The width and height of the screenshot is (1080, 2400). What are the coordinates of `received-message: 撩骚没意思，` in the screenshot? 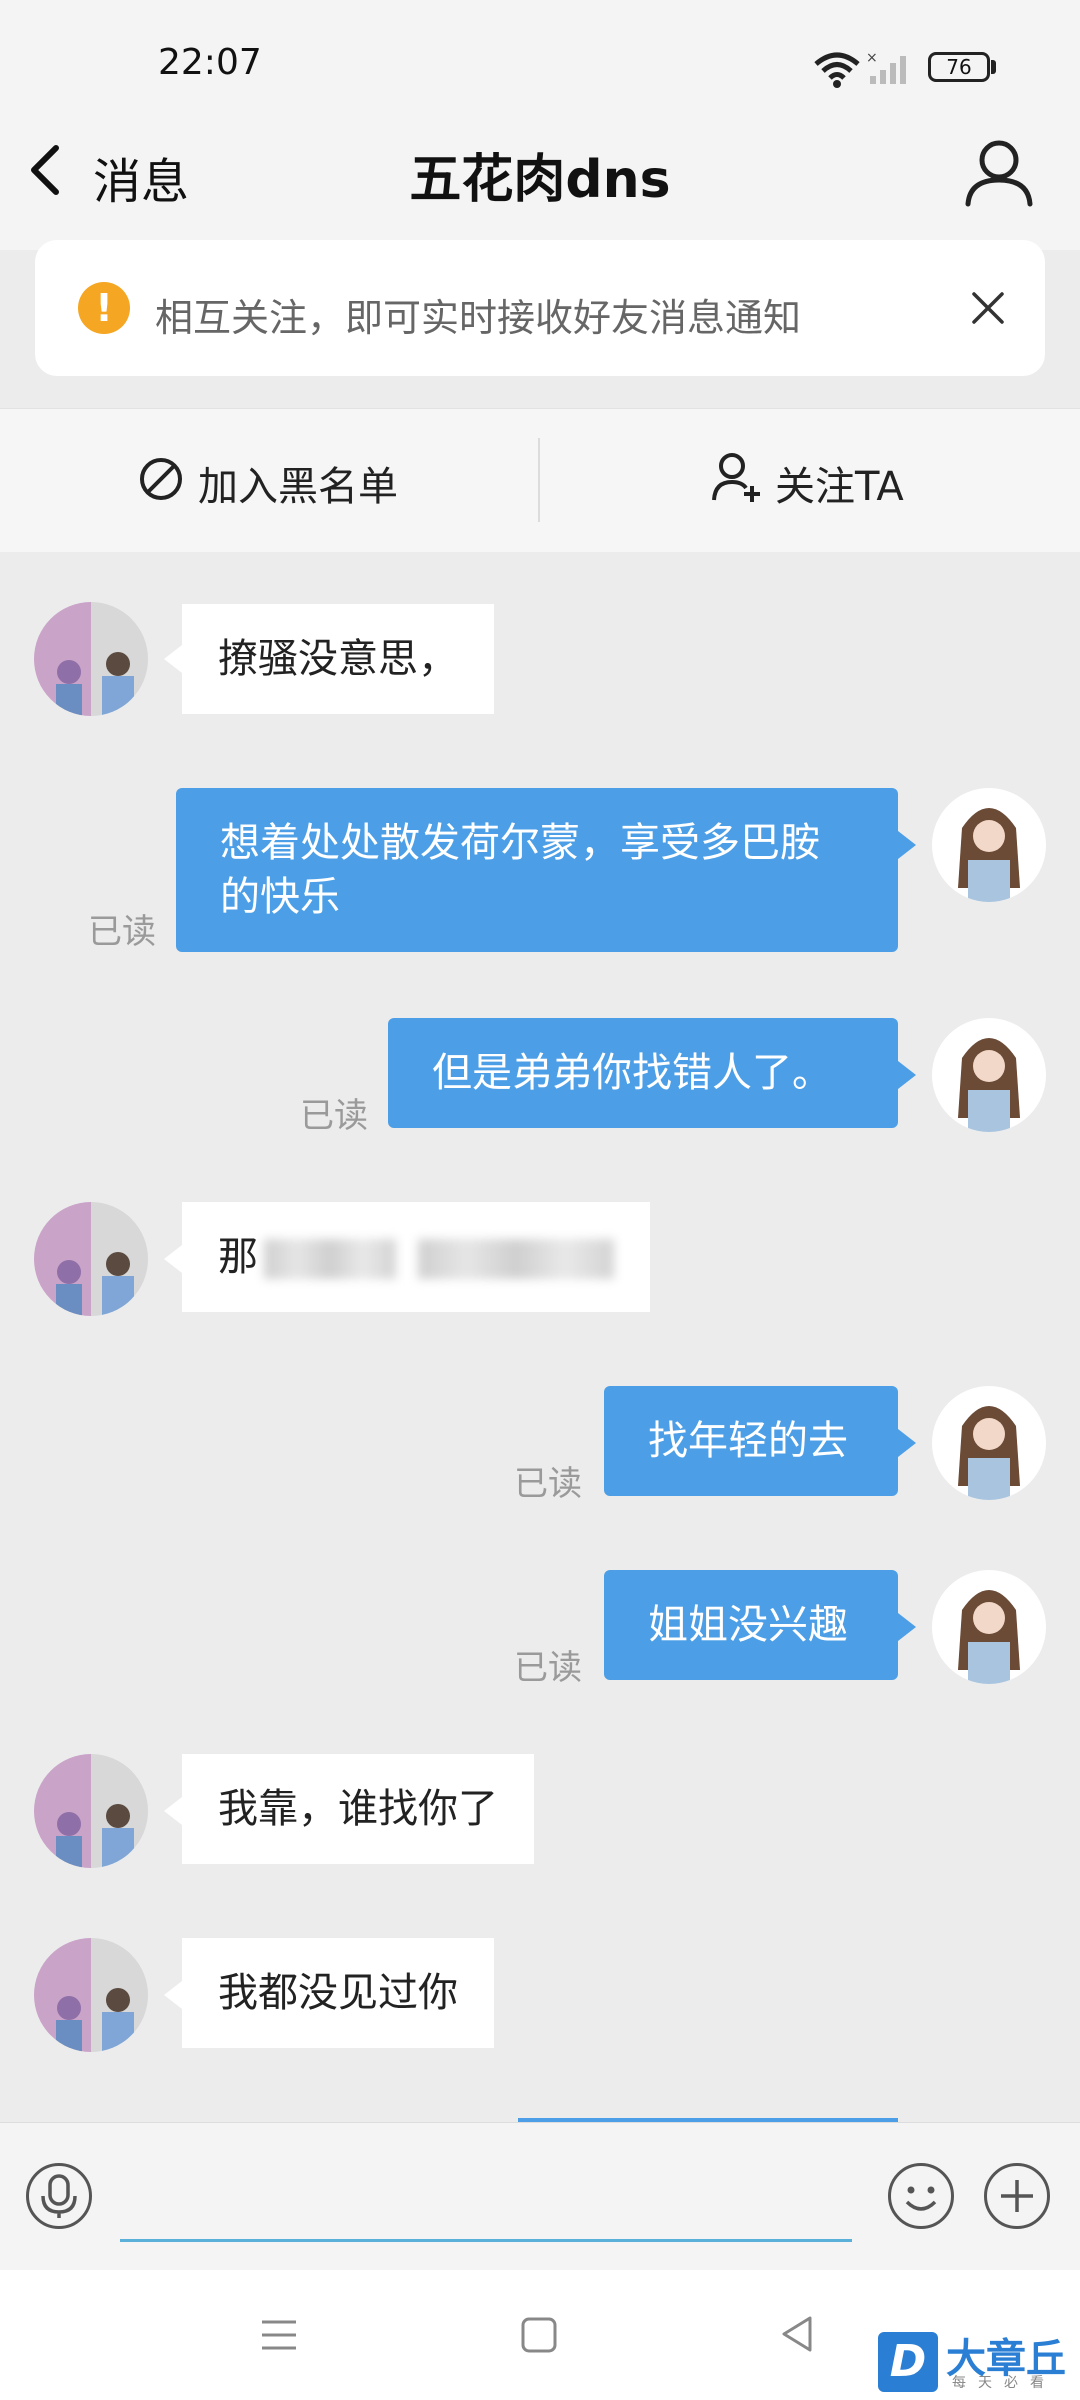 It's located at (338, 659).